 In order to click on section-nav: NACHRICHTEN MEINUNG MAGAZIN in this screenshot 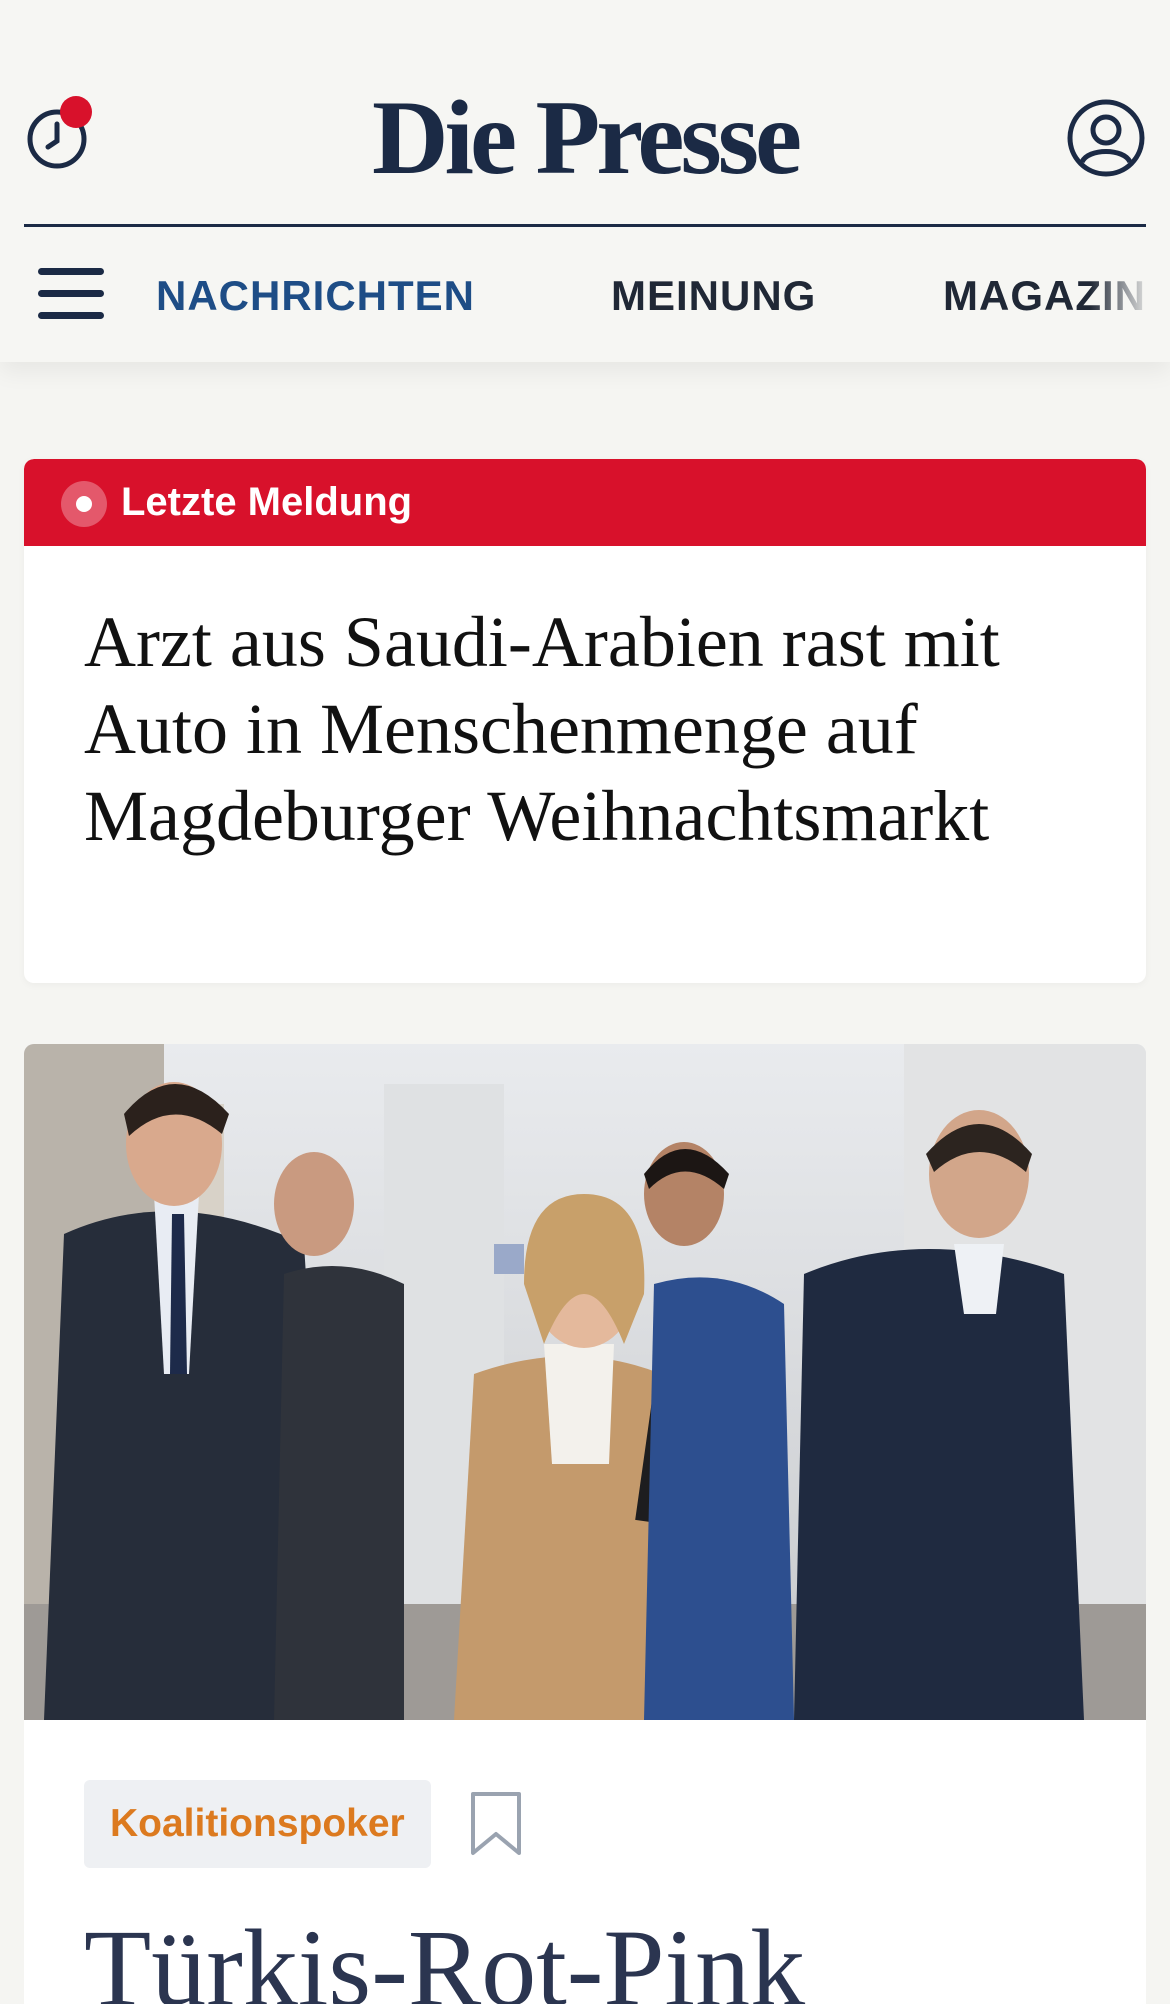, I will do `click(663, 296)`.